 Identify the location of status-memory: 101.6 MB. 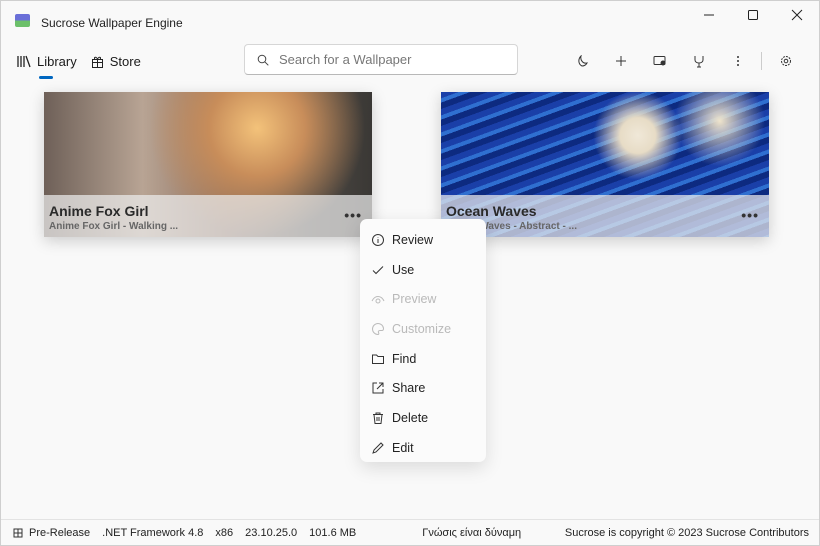
(333, 532).